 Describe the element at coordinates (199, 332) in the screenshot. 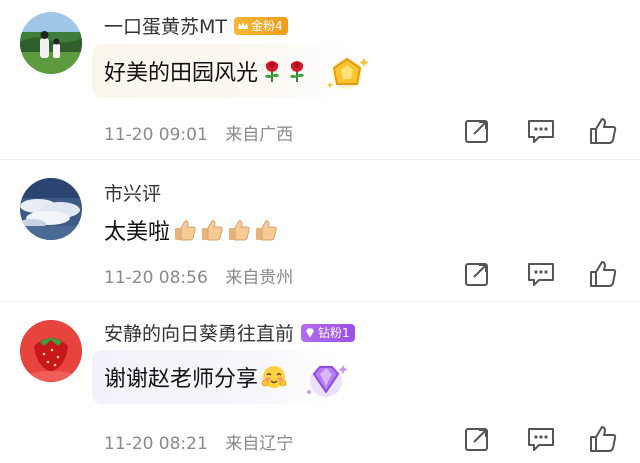

I see `username-text: 安静的向日葵勇往直前` at that location.